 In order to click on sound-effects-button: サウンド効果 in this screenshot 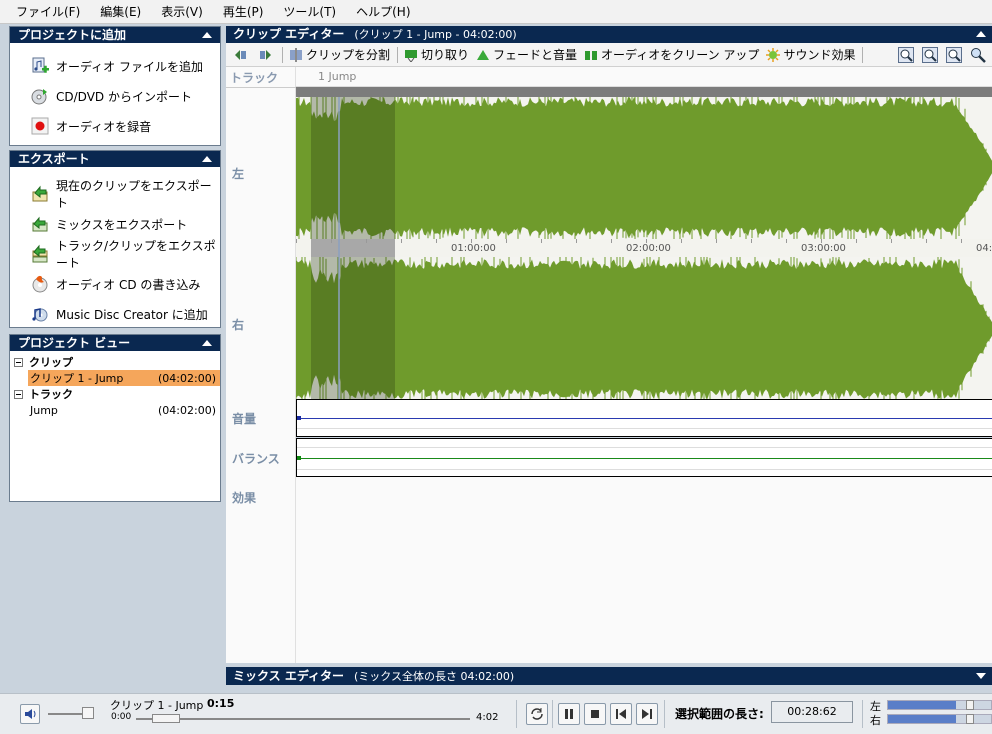, I will do `click(810, 54)`.